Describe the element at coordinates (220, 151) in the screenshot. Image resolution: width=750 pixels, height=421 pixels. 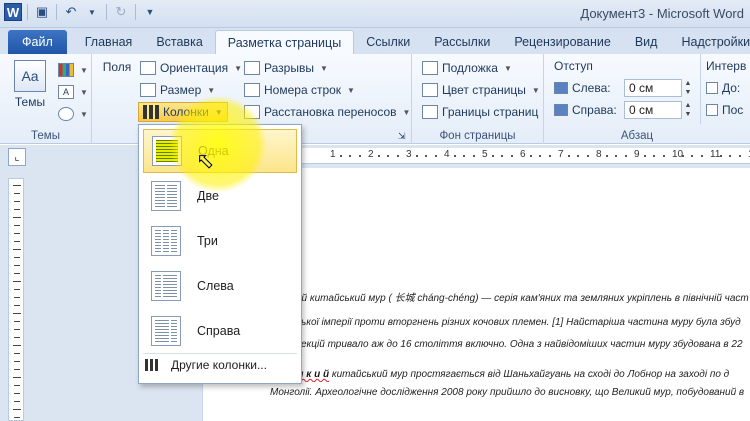
I see `columns-option-one: Одна` at that location.